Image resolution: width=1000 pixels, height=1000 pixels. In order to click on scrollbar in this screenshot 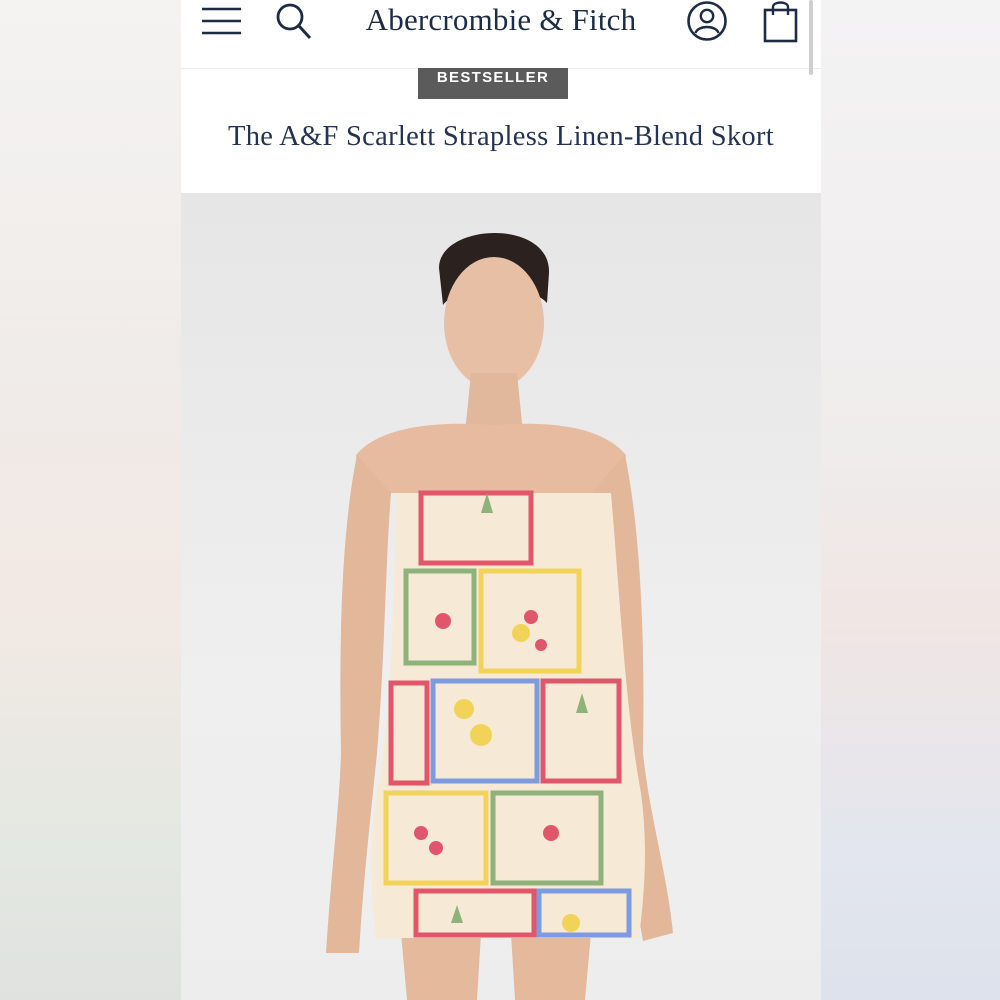, I will do `click(811, 37)`.